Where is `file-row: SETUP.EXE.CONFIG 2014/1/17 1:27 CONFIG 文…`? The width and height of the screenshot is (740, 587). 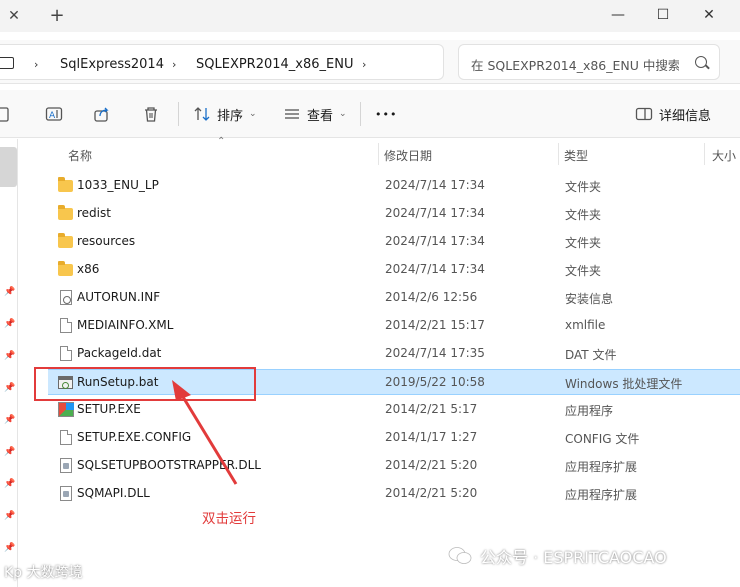 file-row: SETUP.EXE.CONFIG 2014/1/17 1:27 CONFIG 文… is located at coordinates (394, 438).